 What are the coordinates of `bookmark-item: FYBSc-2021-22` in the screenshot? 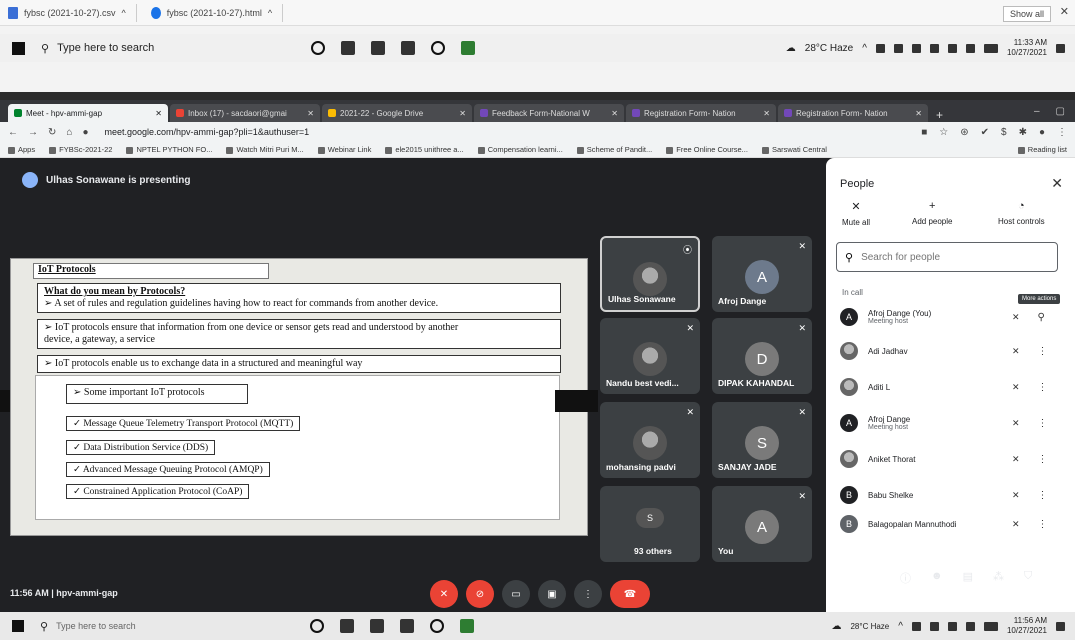 It's located at (80, 149).